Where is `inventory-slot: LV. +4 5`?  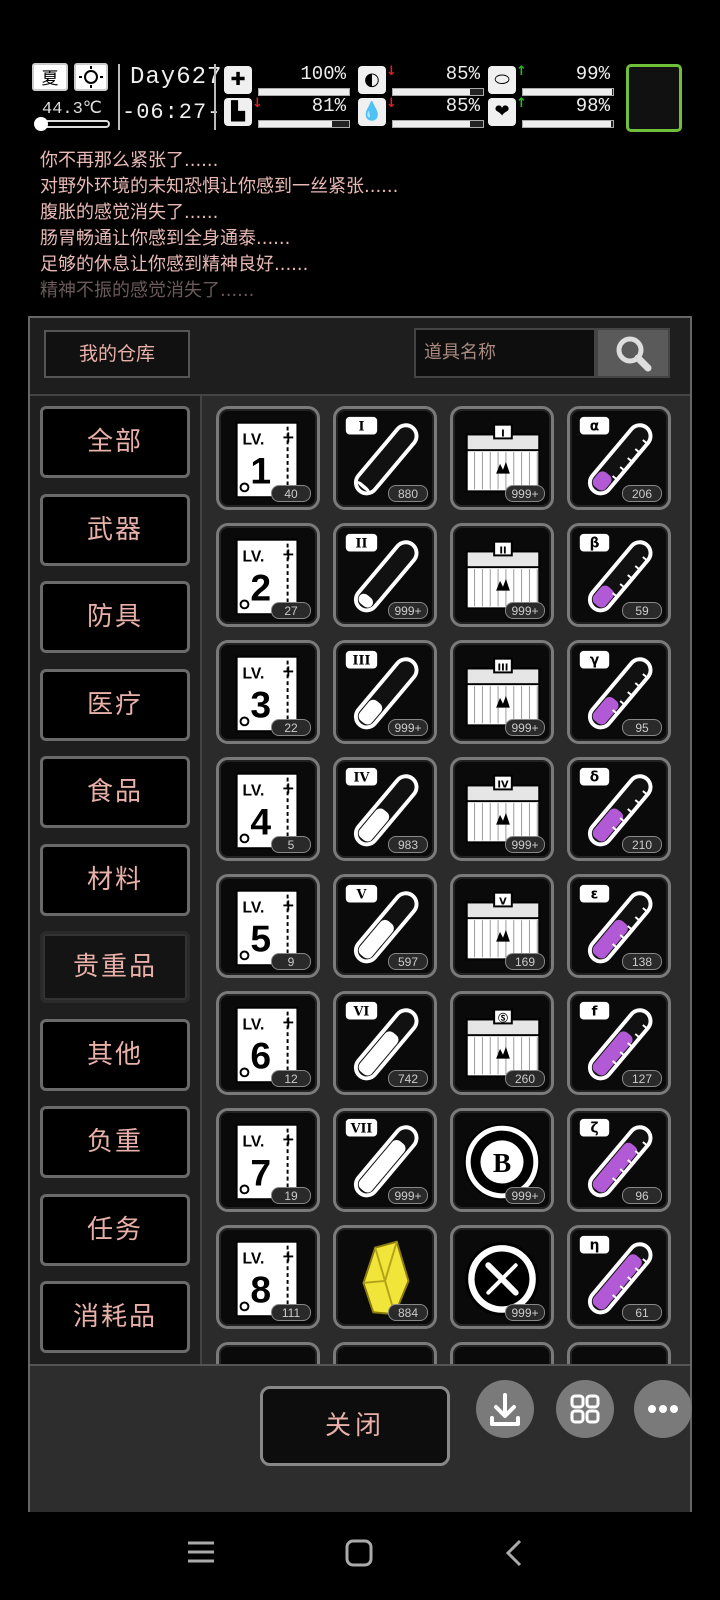 inventory-slot: LV. +4 5 is located at coordinates (268, 809).